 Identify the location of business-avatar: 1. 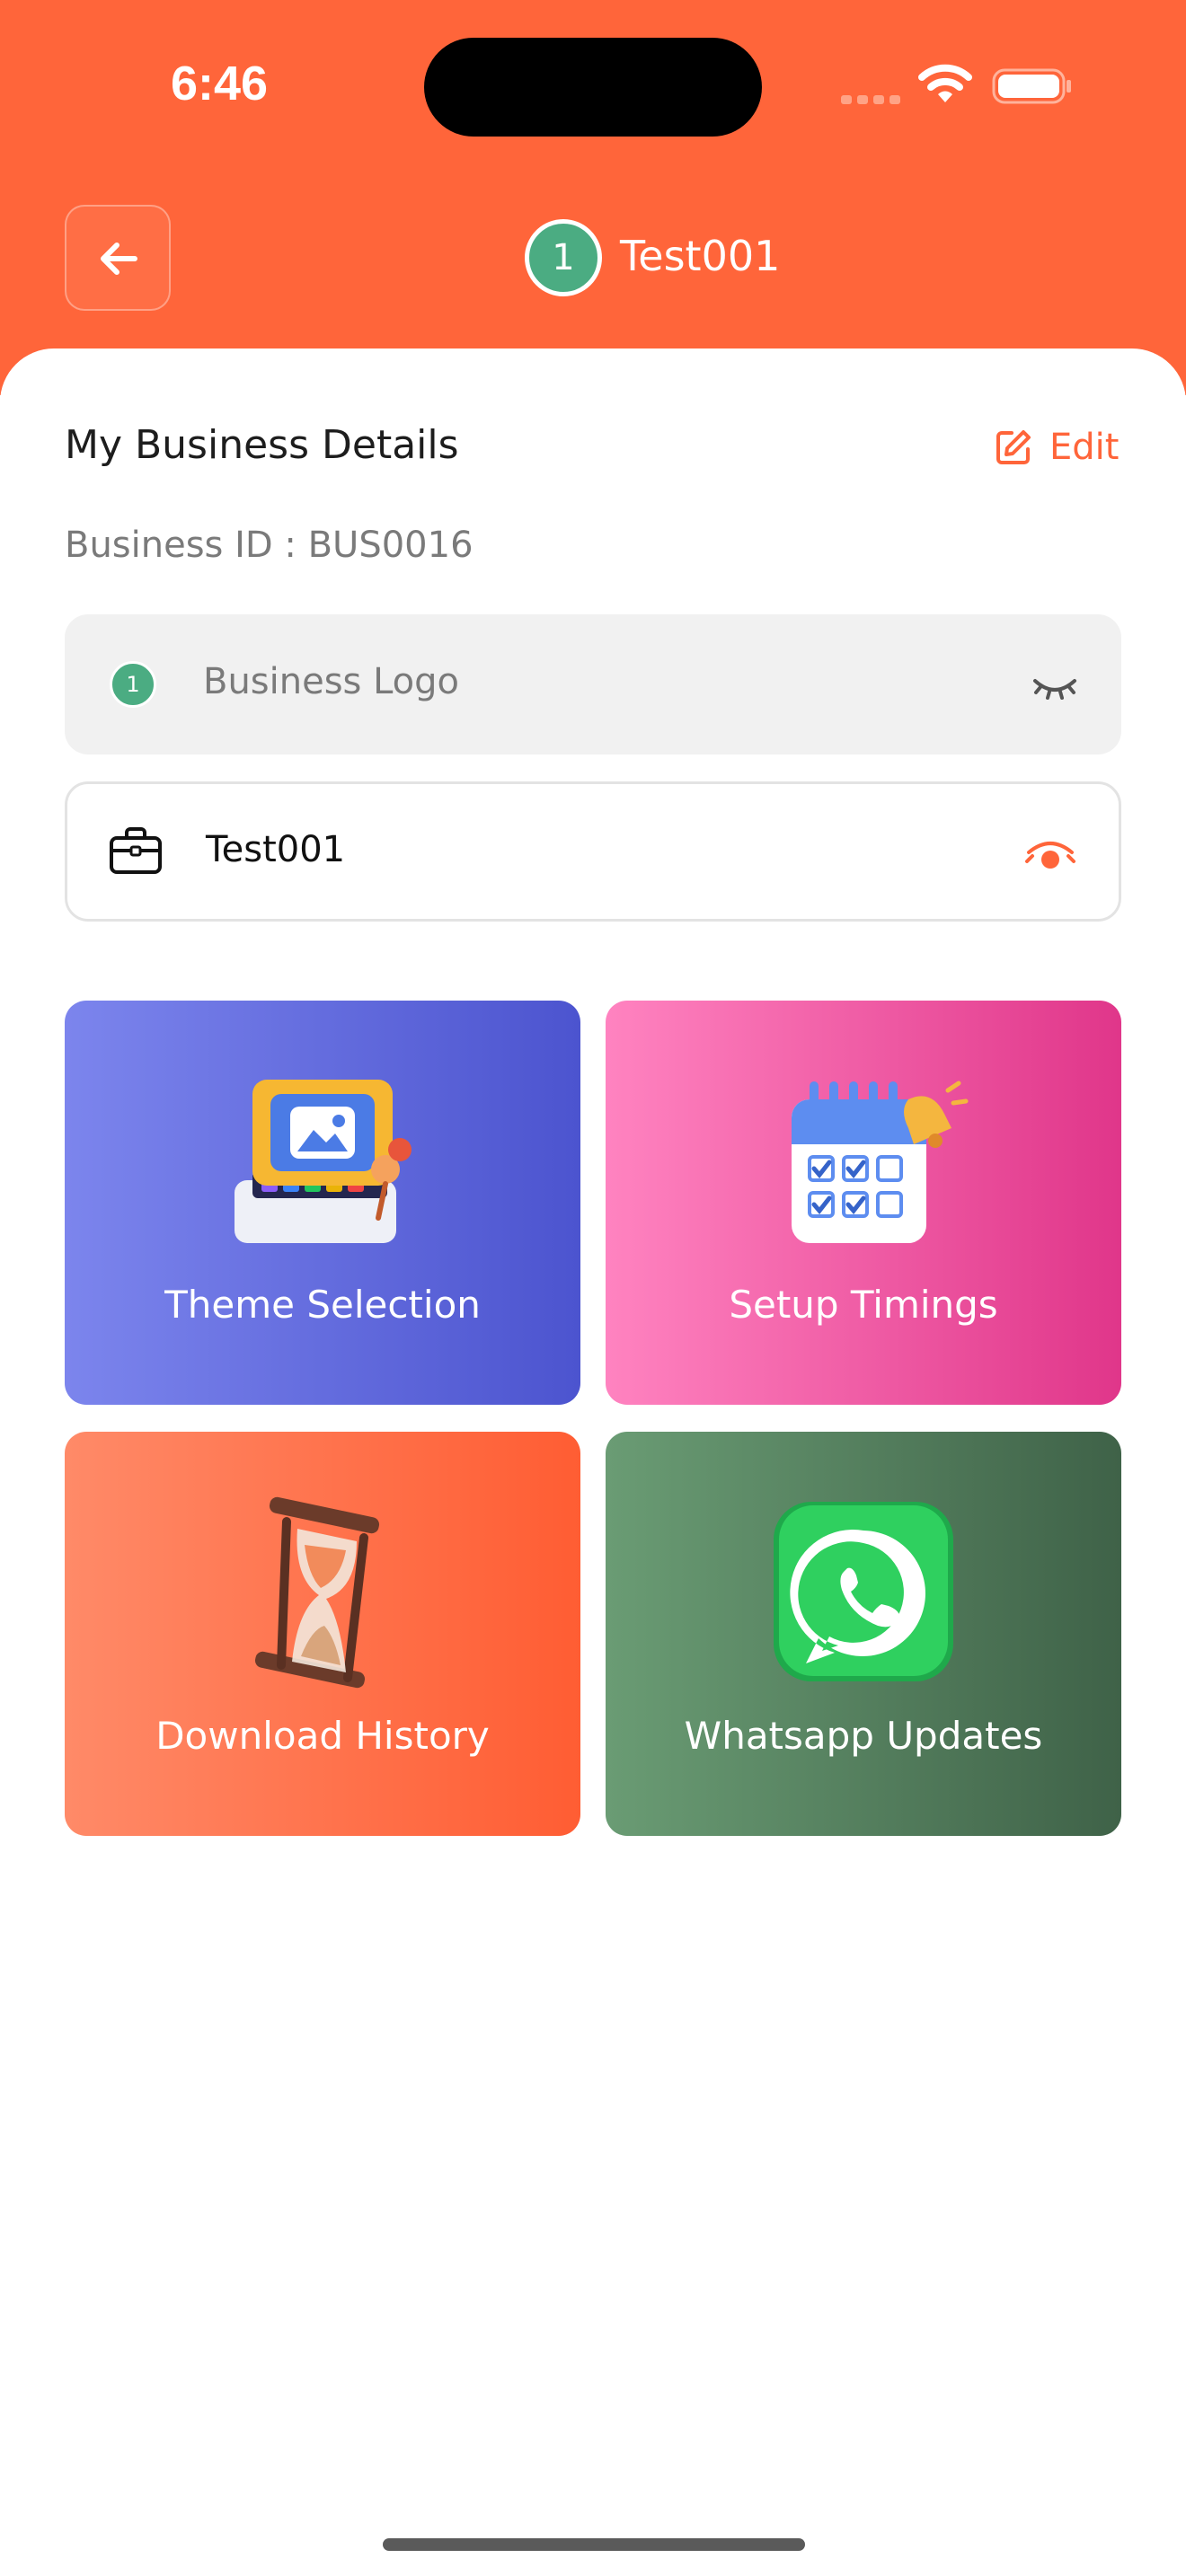
(563, 257).